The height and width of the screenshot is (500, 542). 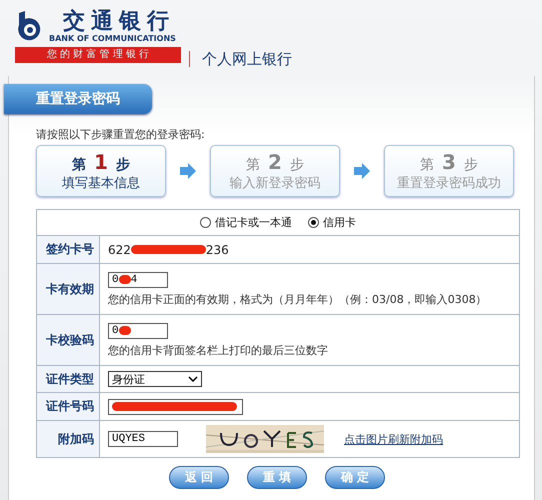 I want to click on hint-text: 您的信用卡背面签名栏上打印的最后三位数字, so click(x=218, y=350).